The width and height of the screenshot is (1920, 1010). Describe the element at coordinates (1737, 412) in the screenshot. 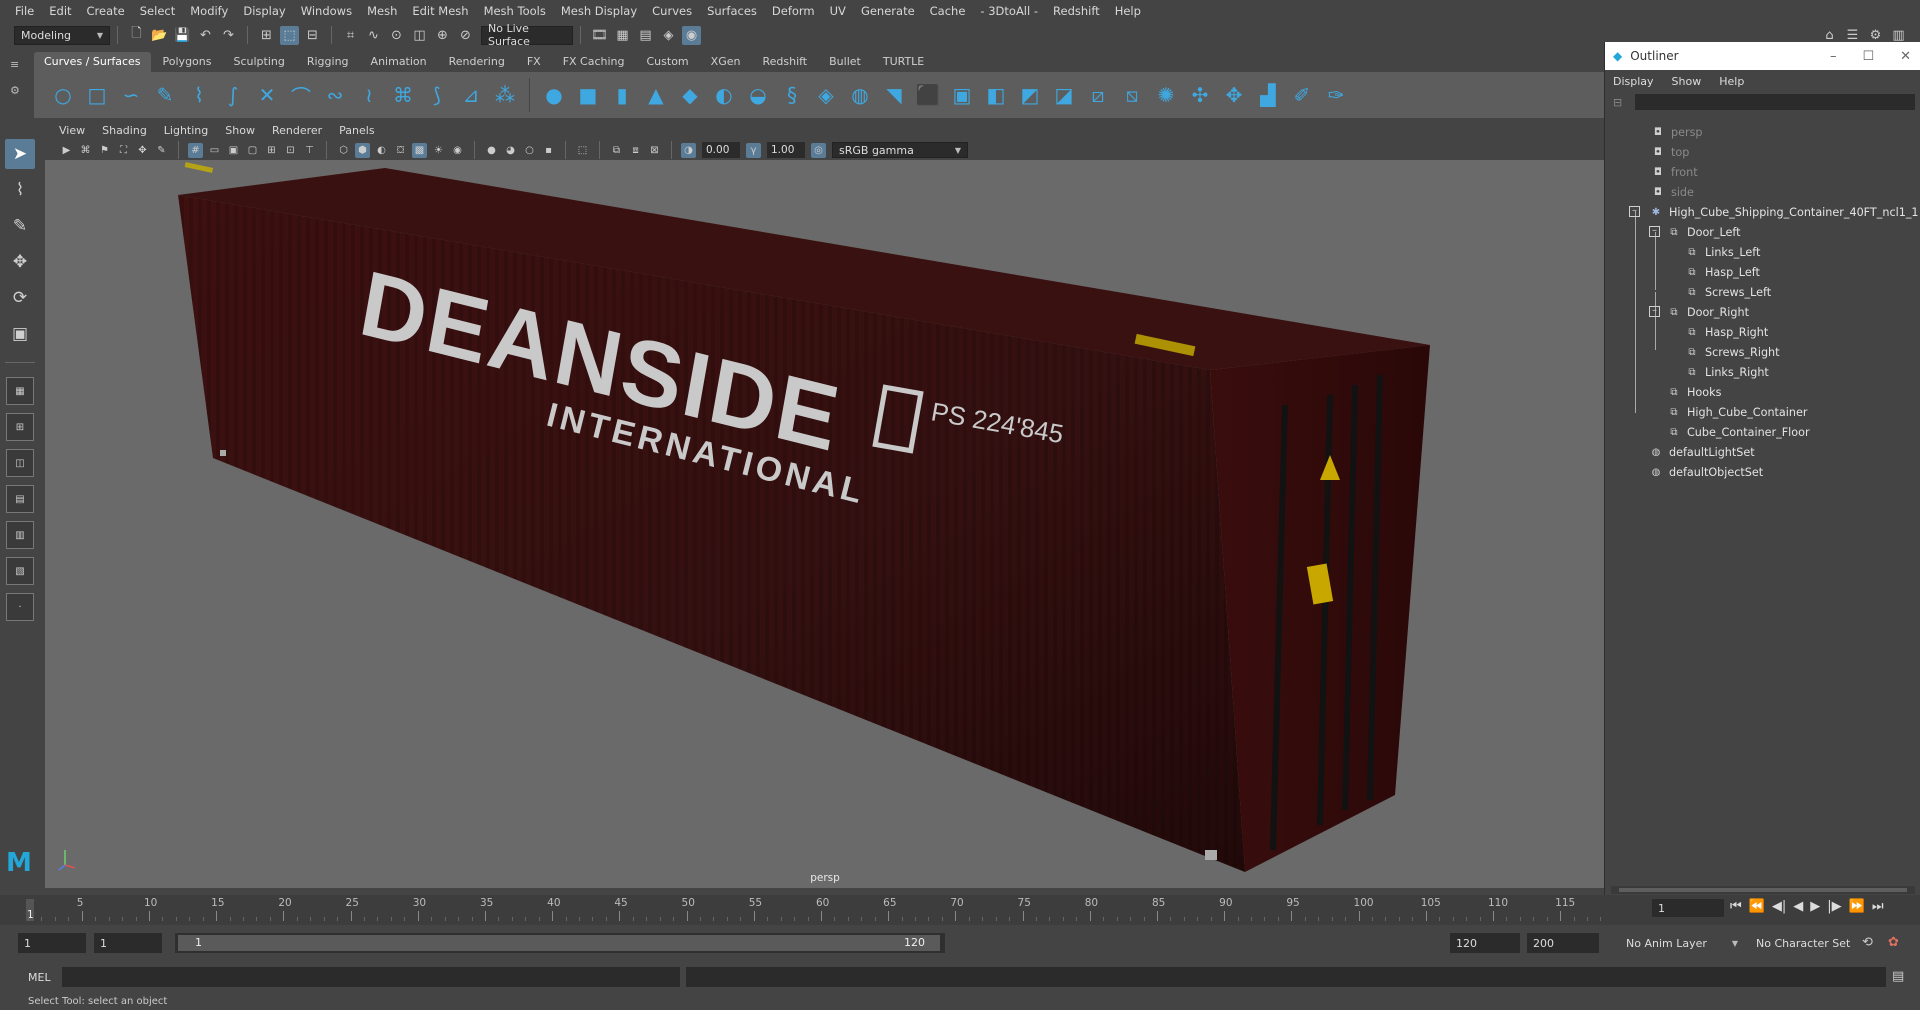

I see `outliner-item-high-cube-container: ⧉ High_Cube_Container` at that location.